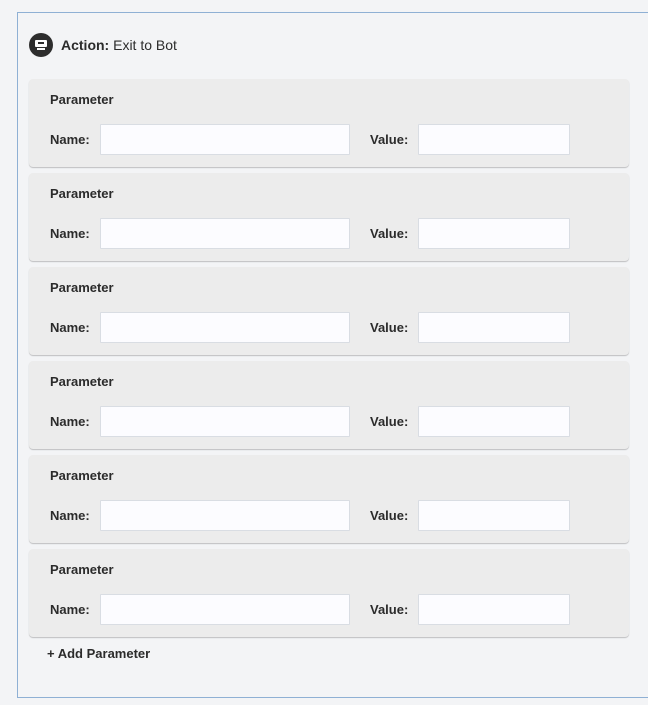  What do you see at coordinates (145, 45) in the screenshot?
I see `action-name: Exit to Bot` at bounding box center [145, 45].